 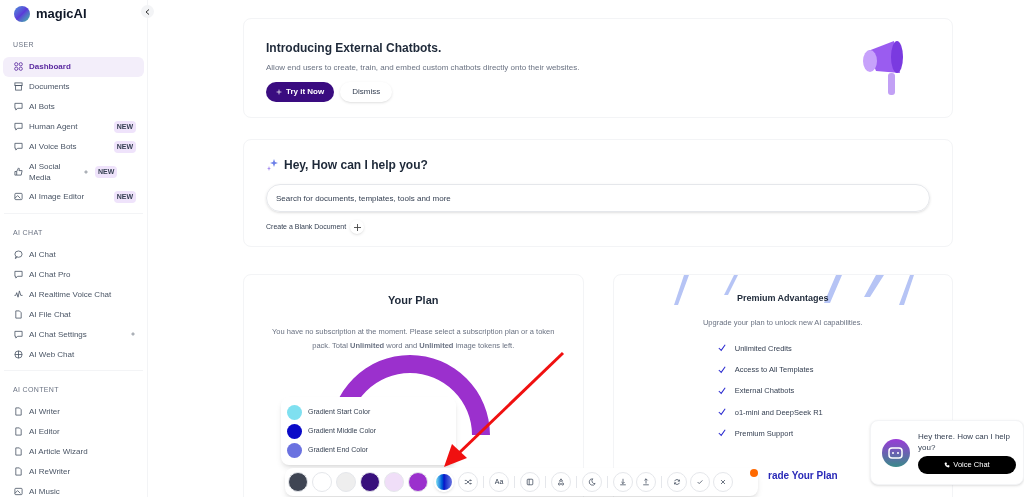 I want to click on robot-avatar-icon, so click(x=896, y=452).